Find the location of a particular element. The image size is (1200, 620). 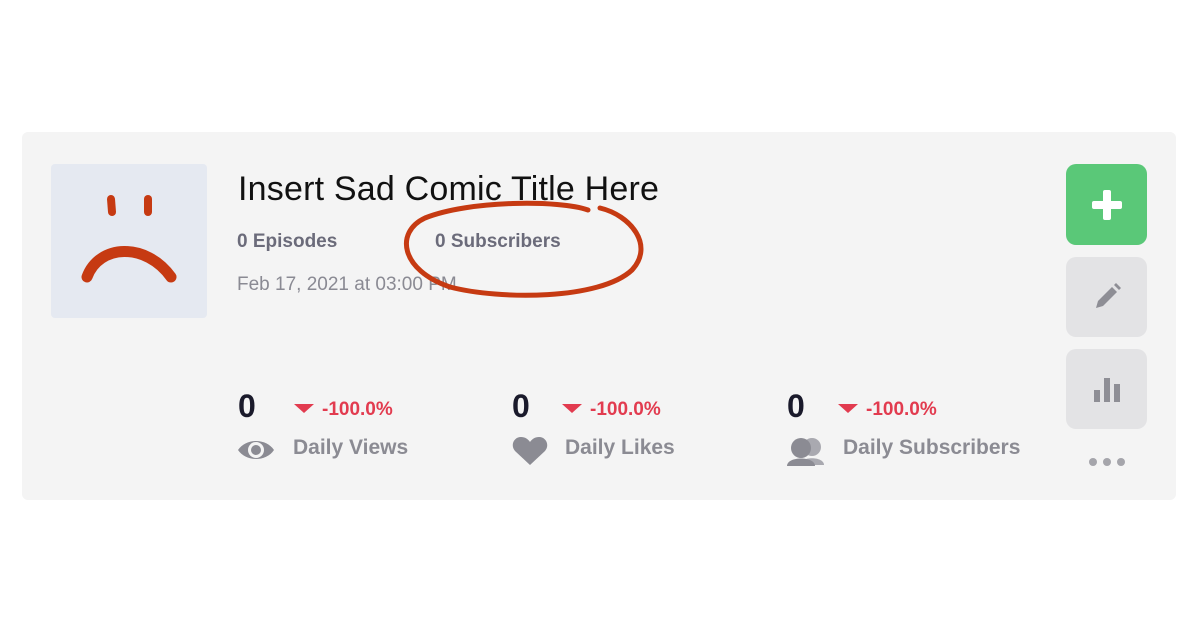

comic-title: Insert Sad Comic Title Here is located at coordinates (448, 189).